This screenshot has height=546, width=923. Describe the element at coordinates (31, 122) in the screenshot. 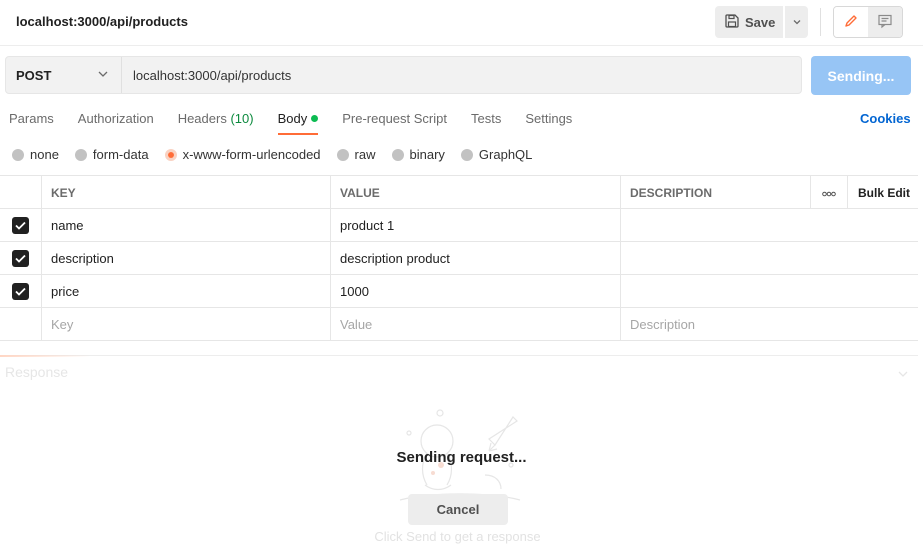

I see `tab-params: Params` at that location.